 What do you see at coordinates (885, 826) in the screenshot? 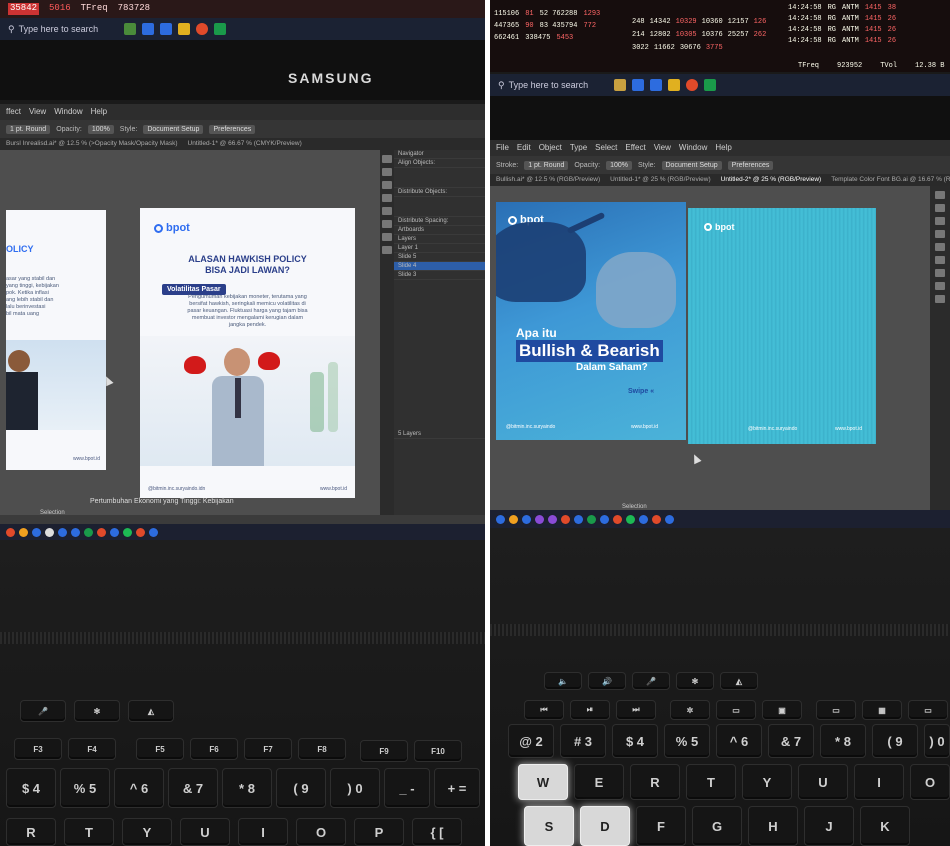
I see `key-k: K` at bounding box center [885, 826].